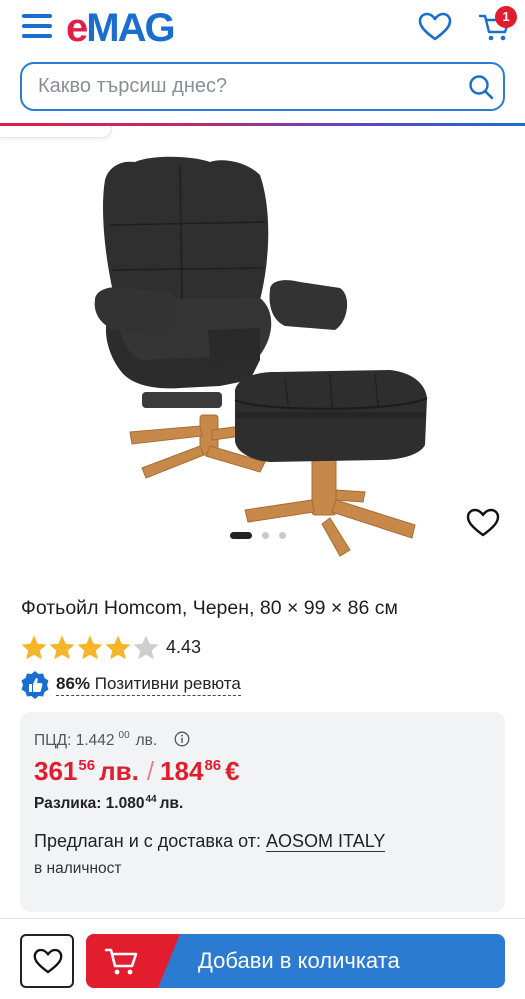  What do you see at coordinates (137, 771) in the screenshot?
I see `current-price: 36156 лв./18486 €` at bounding box center [137, 771].